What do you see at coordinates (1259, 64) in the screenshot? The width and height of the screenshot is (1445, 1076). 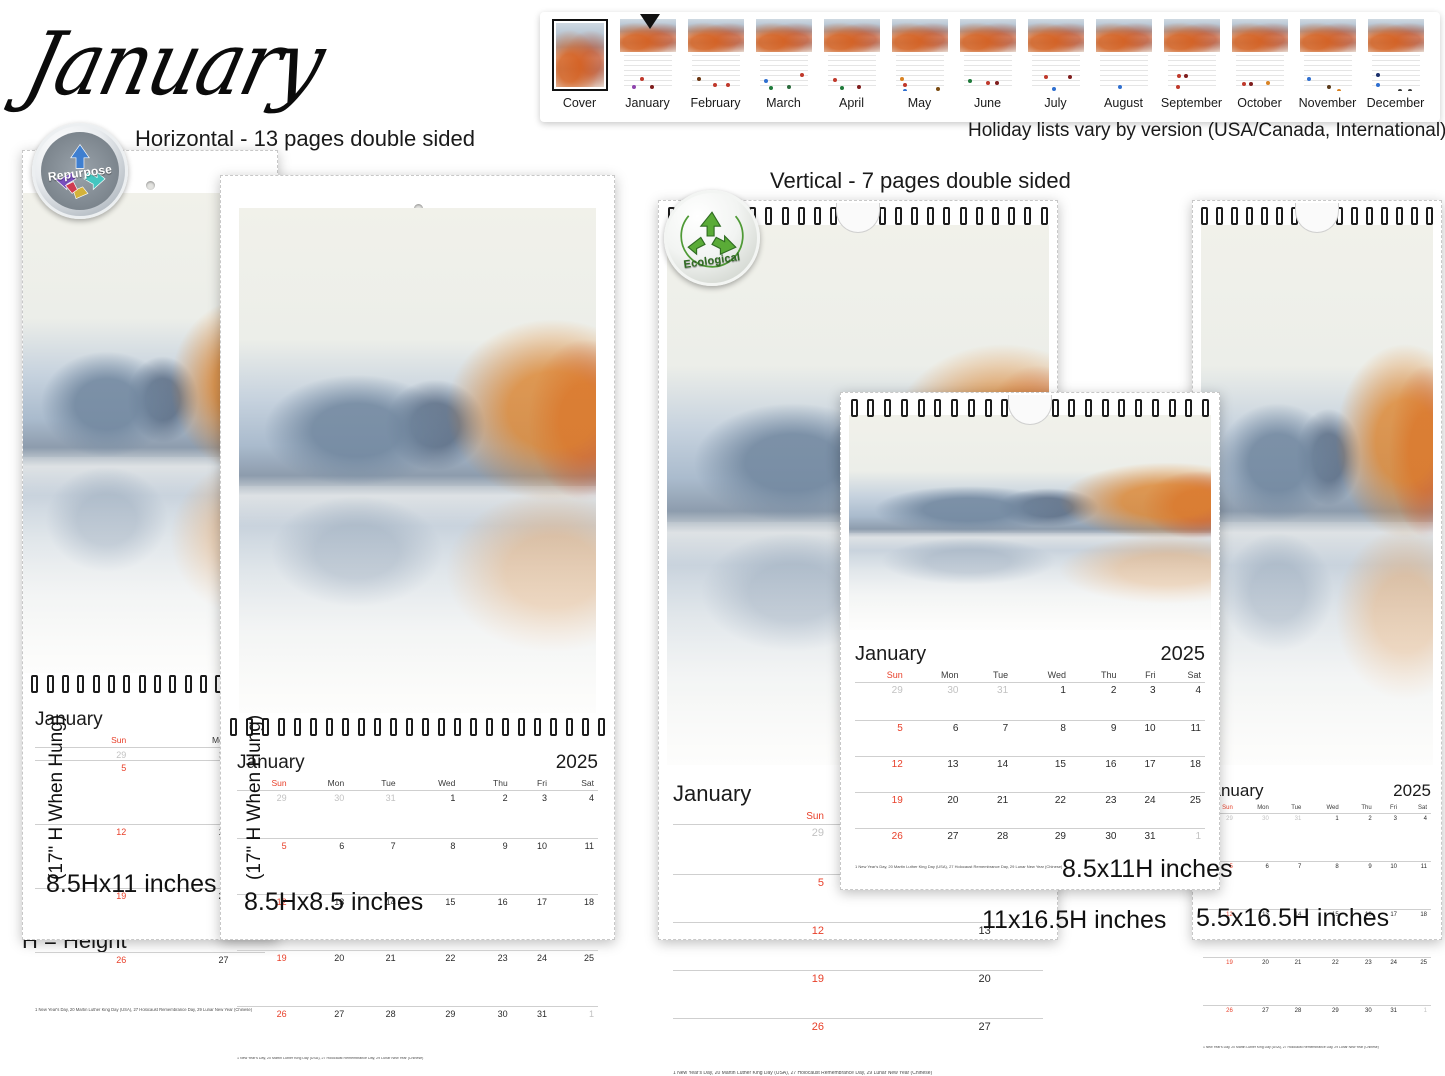 I see `thumbnail-october: October` at bounding box center [1259, 64].